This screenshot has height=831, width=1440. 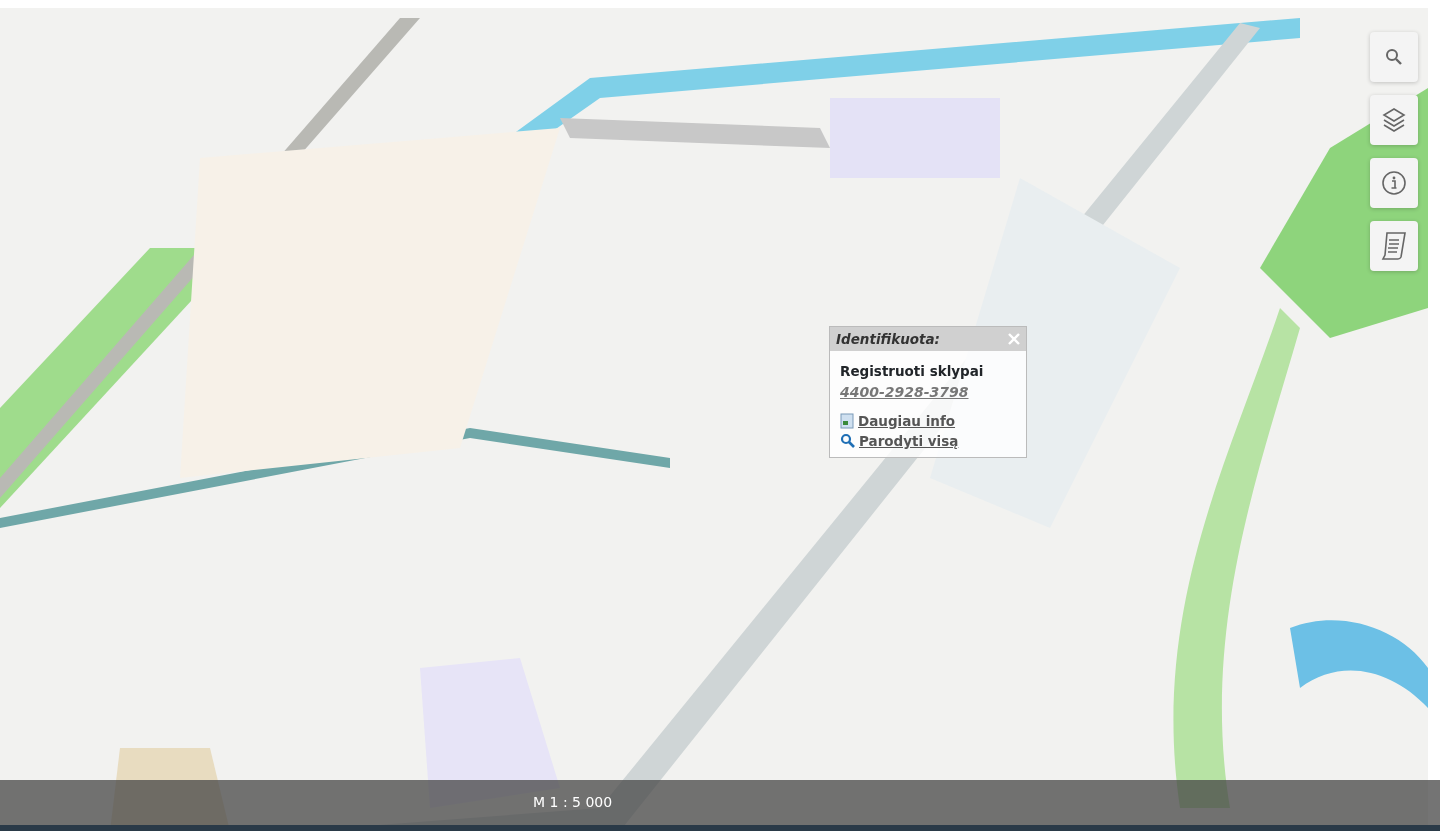 I want to click on legend-button, so click(x=1394, y=246).